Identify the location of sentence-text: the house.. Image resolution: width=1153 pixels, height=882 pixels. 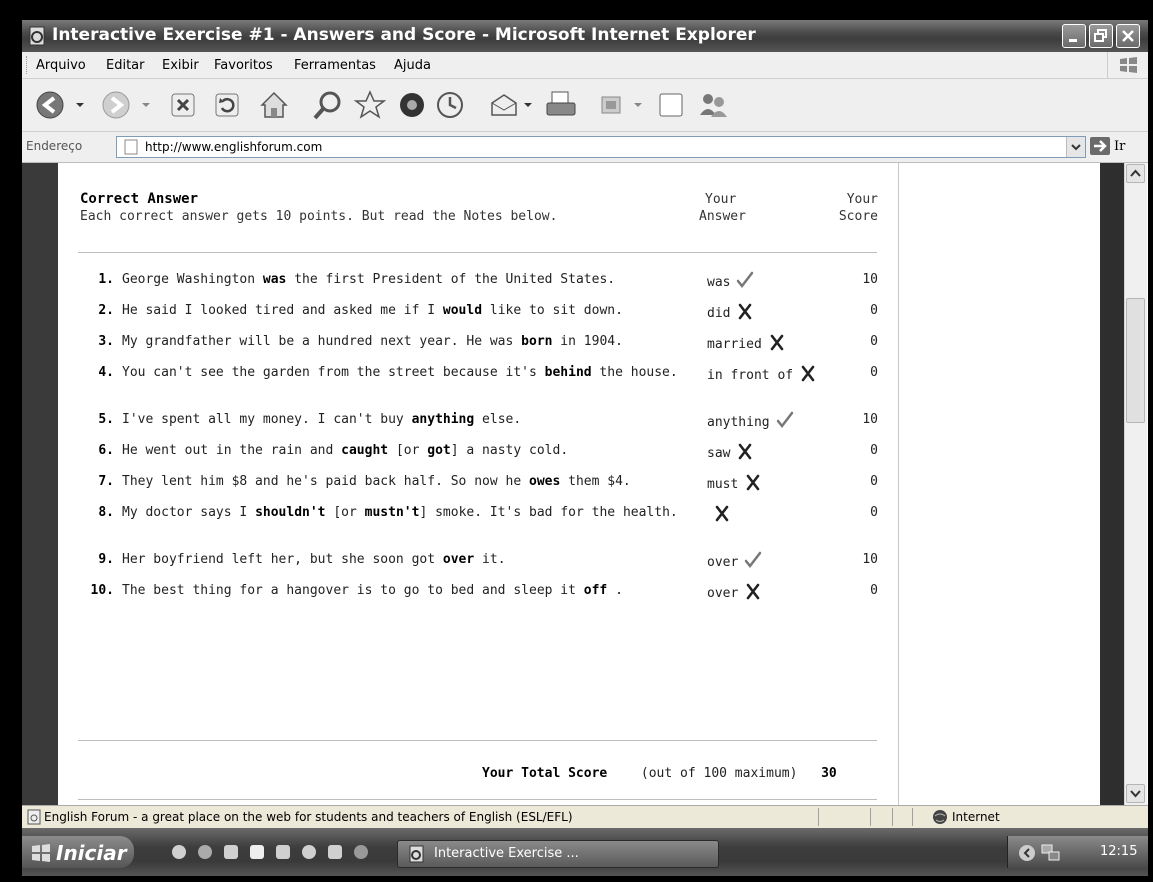
(634, 372).